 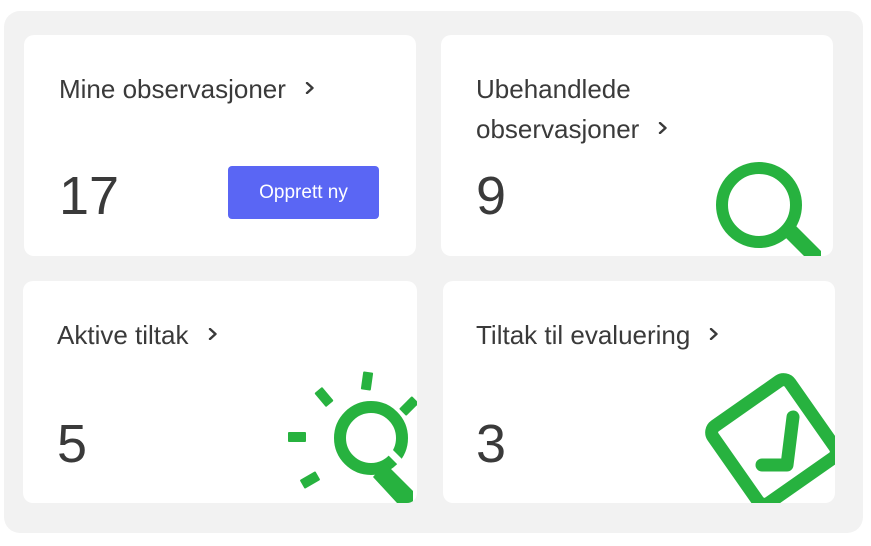 What do you see at coordinates (572, 109) in the screenshot?
I see `card-title-link: Ubehandlede observasjoner` at bounding box center [572, 109].